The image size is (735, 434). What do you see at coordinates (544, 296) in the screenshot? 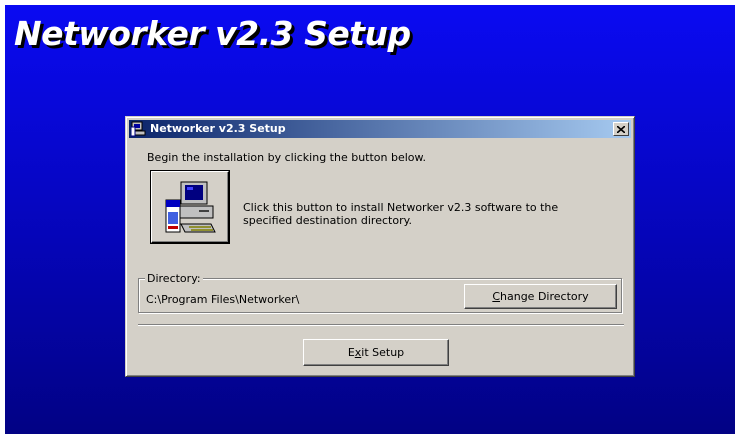
I see `change-directory-label: hange Directory` at bounding box center [544, 296].